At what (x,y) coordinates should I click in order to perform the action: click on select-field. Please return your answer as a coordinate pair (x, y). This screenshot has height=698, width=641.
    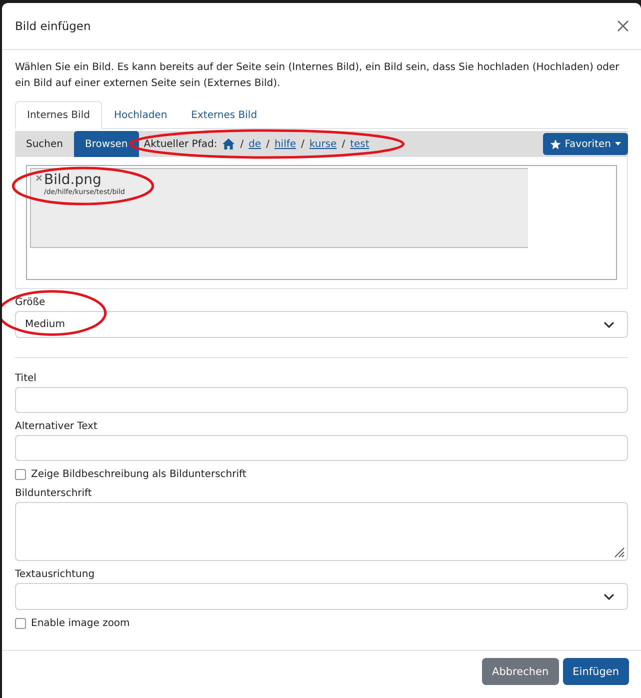
    Looking at the image, I should click on (321, 596).